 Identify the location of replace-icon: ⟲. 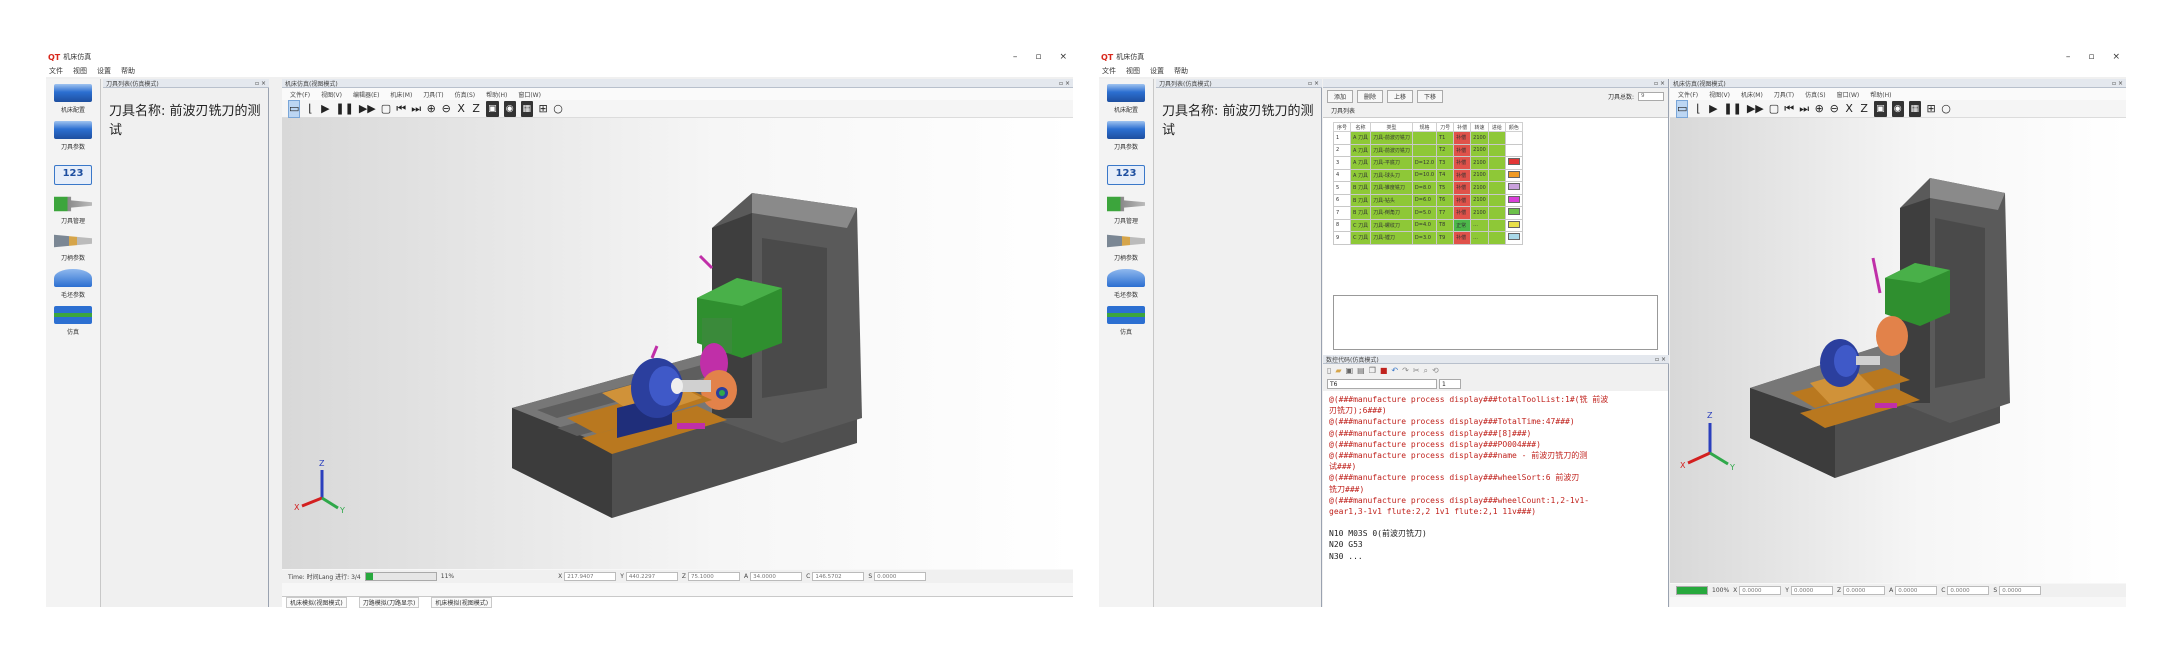
(1435, 370).